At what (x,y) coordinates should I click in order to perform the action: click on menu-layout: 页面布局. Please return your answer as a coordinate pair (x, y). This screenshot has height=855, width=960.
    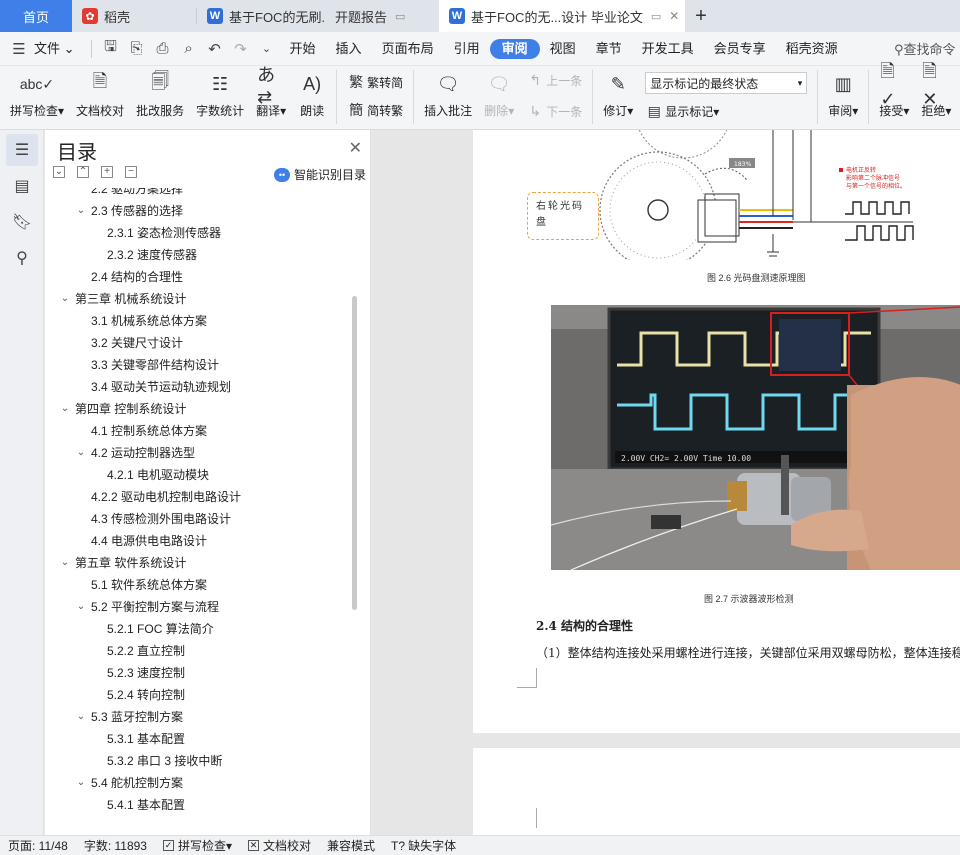
    Looking at the image, I should click on (408, 49).